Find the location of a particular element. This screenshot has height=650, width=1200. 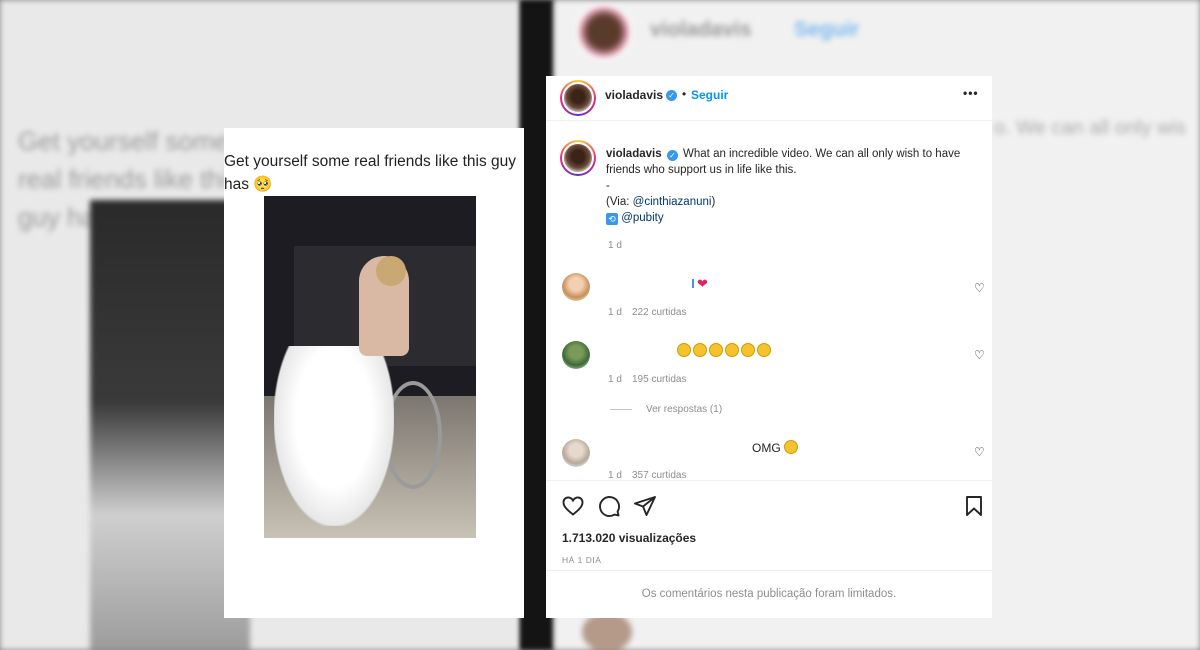

comment-3-text: OMG is located at coordinates (776, 447).